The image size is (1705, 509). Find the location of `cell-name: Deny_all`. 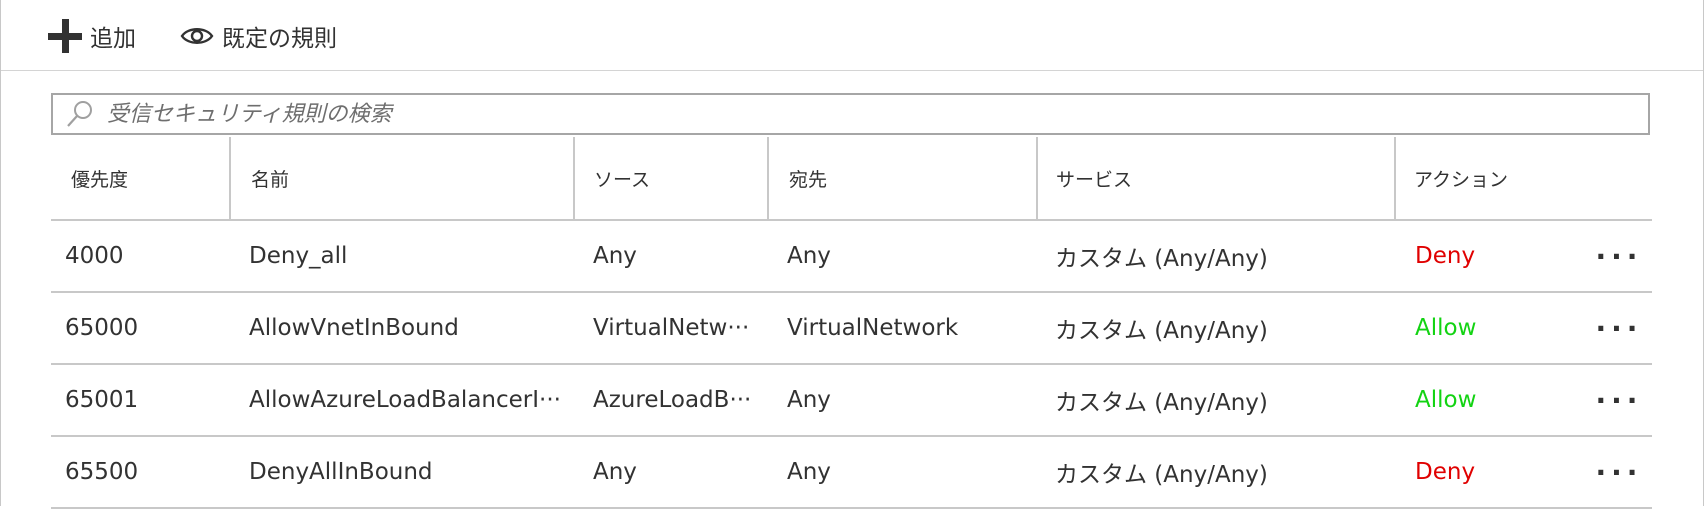

cell-name: Deny_all is located at coordinates (298, 256).